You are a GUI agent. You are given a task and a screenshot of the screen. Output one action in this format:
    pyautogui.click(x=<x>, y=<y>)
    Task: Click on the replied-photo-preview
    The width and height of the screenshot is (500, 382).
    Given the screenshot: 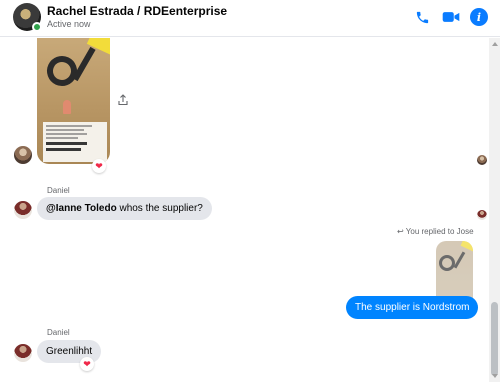 What is the action you would take?
    pyautogui.click(x=454, y=271)
    